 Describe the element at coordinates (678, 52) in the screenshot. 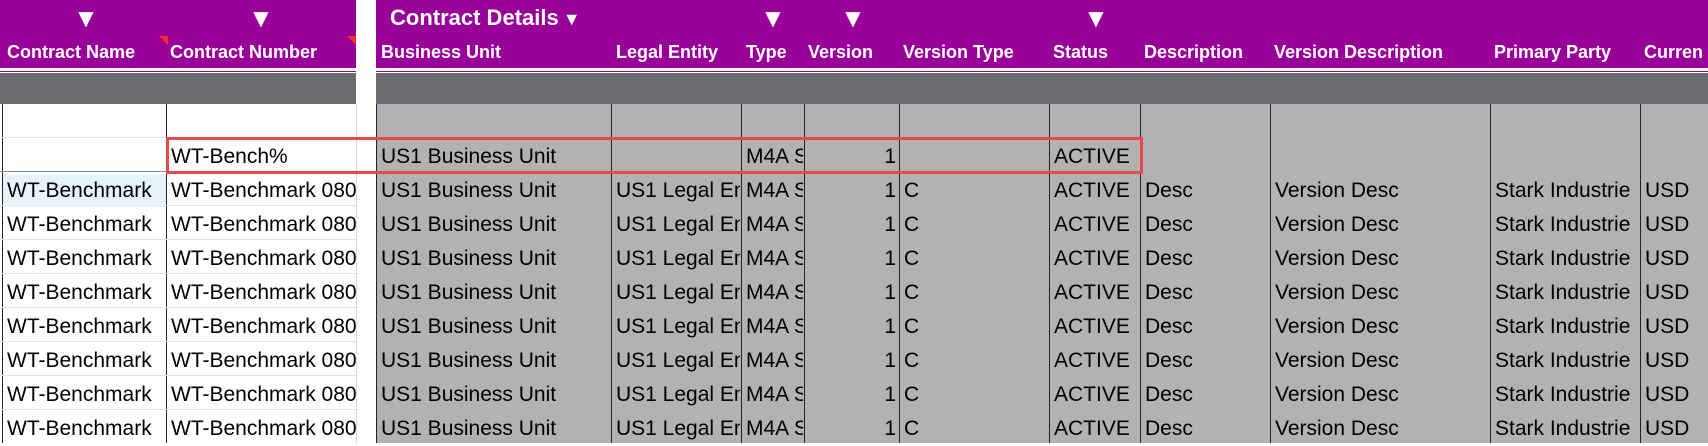

I see `col-header-legal-entity: Legal Entity` at that location.